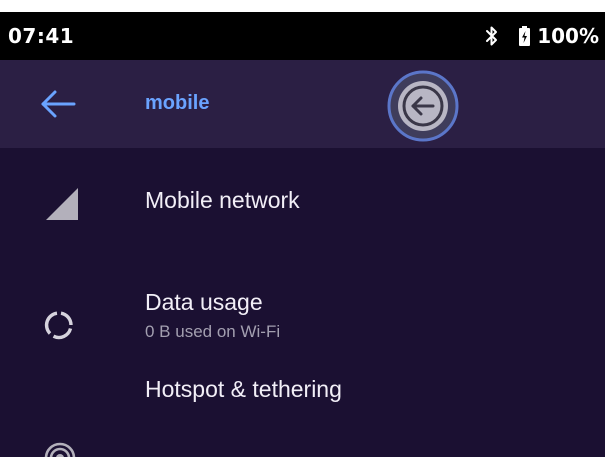 Image resolution: width=605 pixels, height=457 pixels. I want to click on battery-icon, so click(525, 36).